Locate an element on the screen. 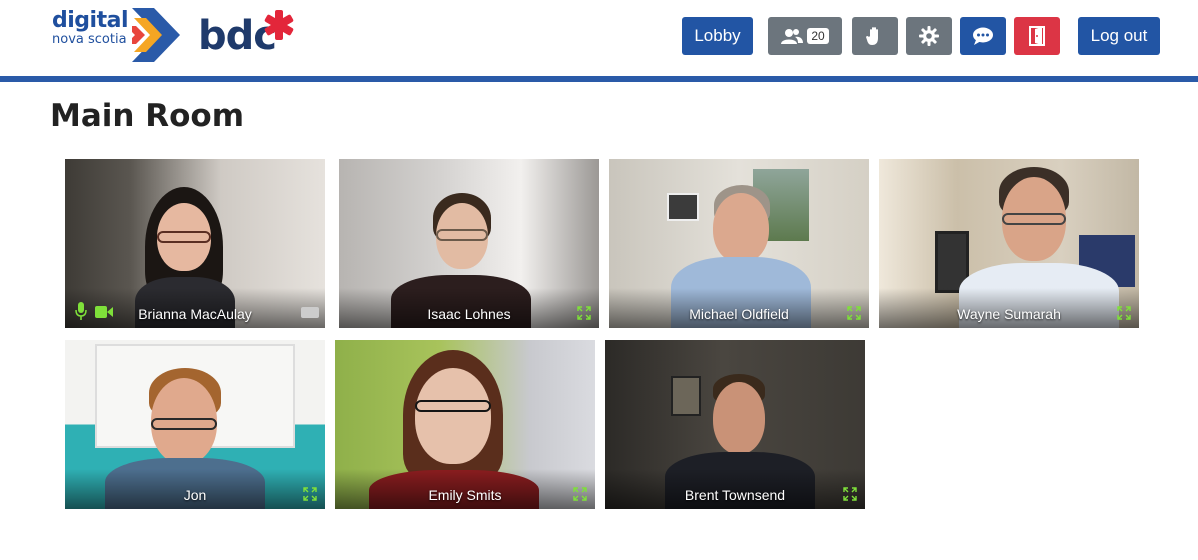 This screenshot has width=1198, height=560. video-tile: Brianna MacAulay is located at coordinates (195, 243).